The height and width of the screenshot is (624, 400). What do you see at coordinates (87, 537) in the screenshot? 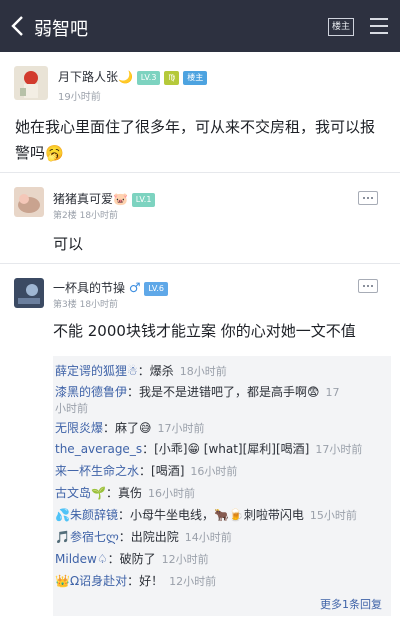
I see `reply-username: 🎵参宿七ლ` at bounding box center [87, 537].